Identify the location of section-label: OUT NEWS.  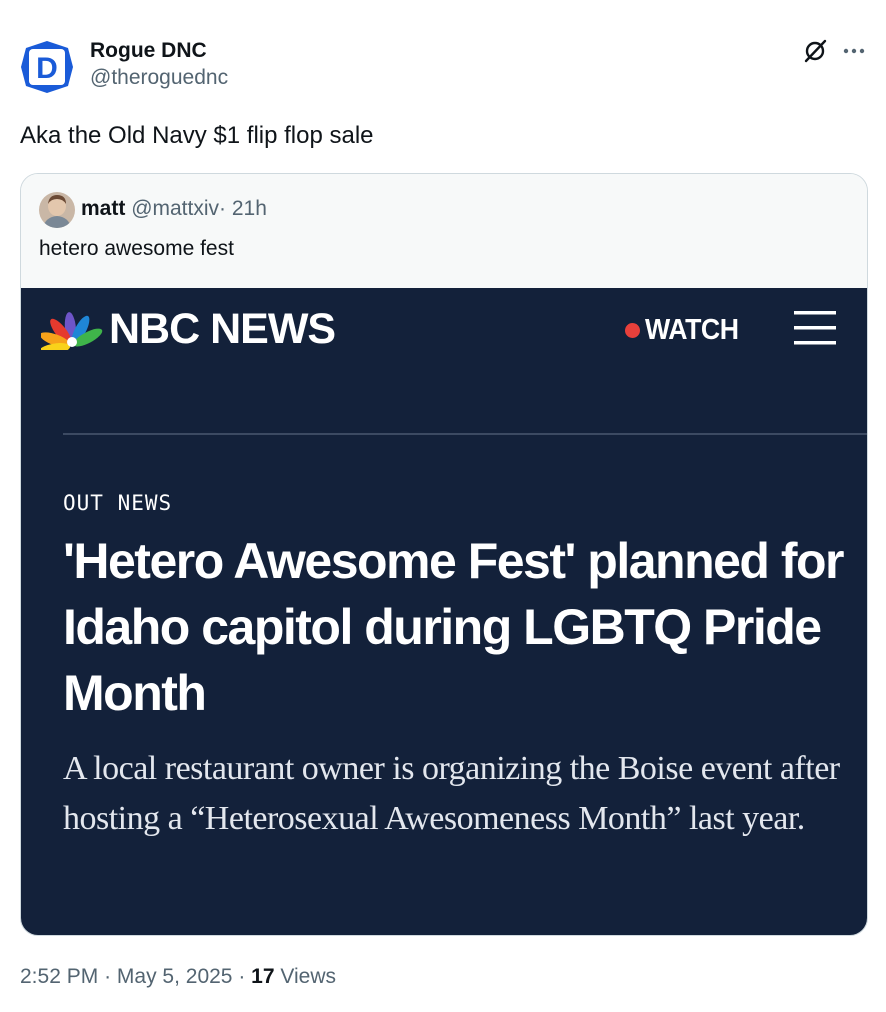
(118, 503).